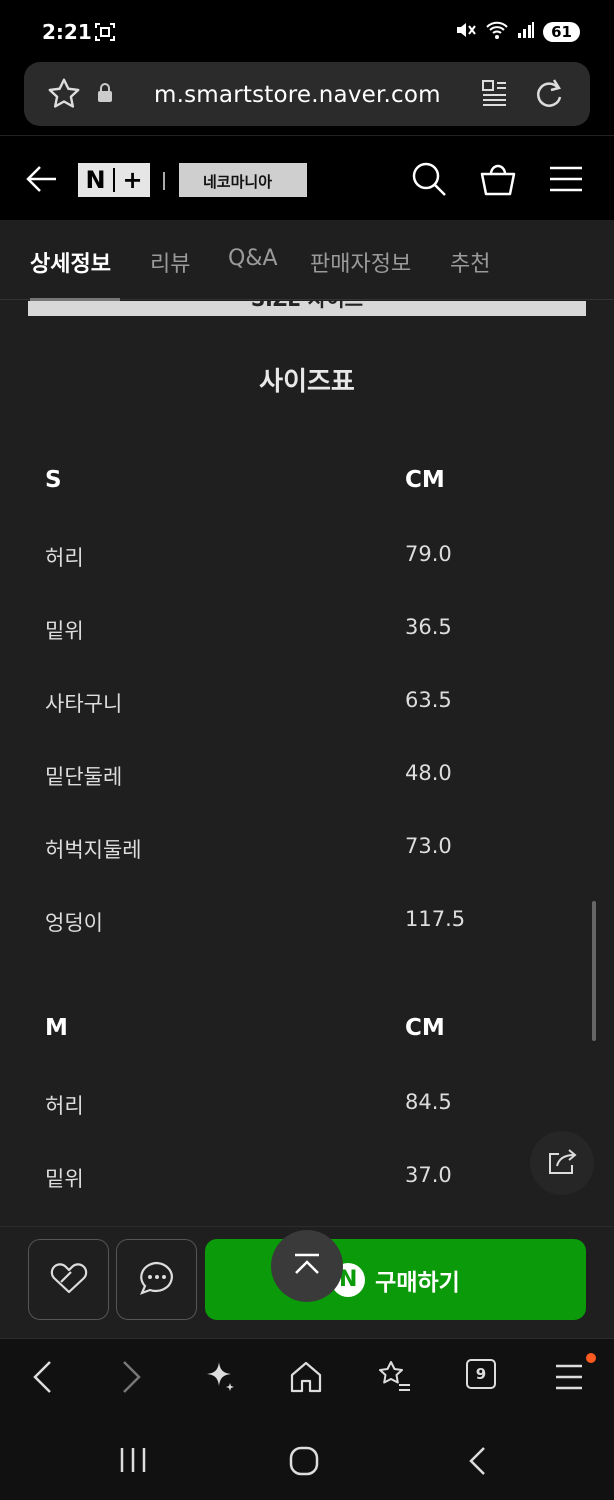  I want to click on hamburger-menu-icon, so click(566, 181).